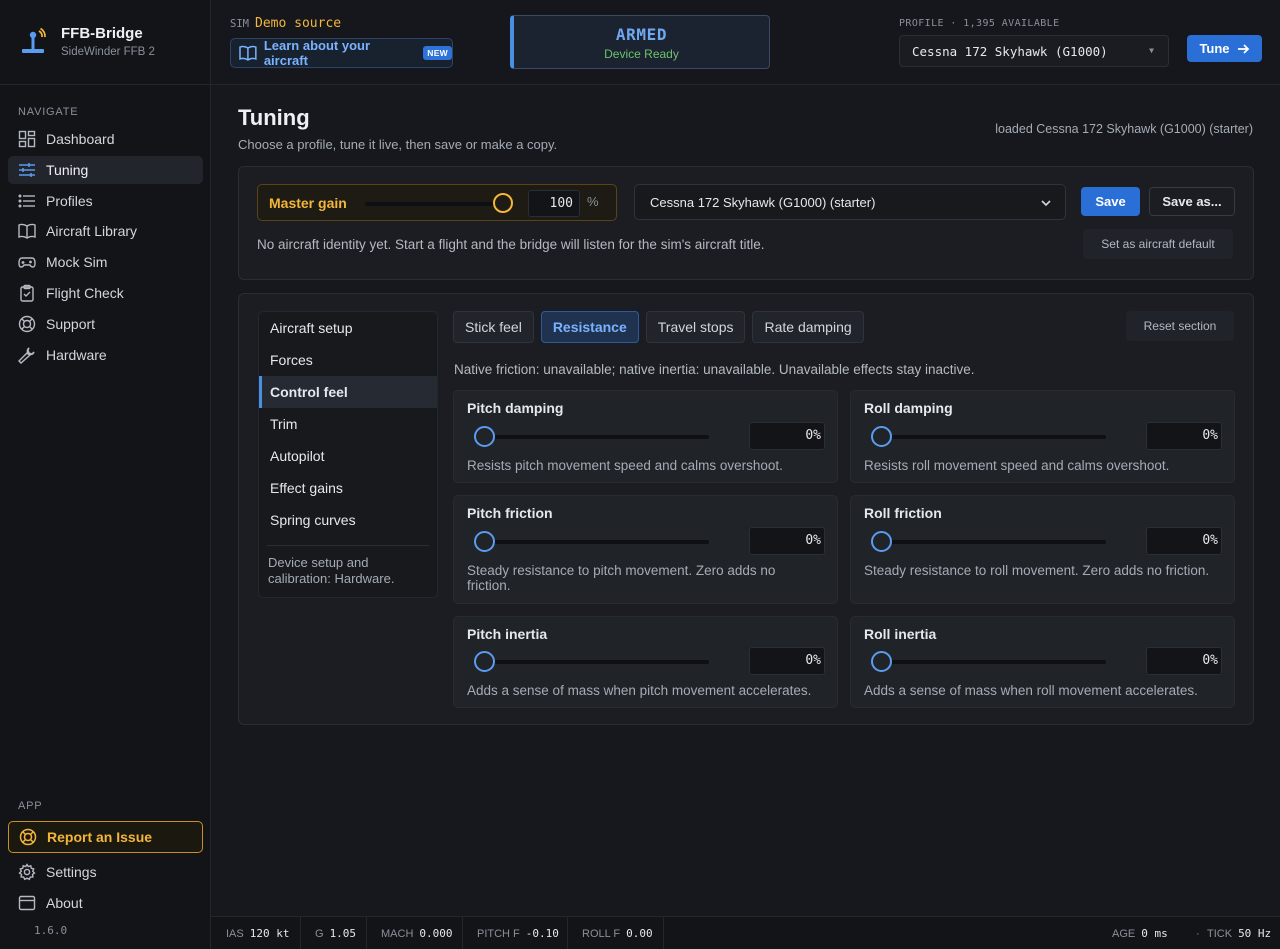 The height and width of the screenshot is (949, 1280). Describe the element at coordinates (27, 169) in the screenshot. I see `sliders-icon` at that location.